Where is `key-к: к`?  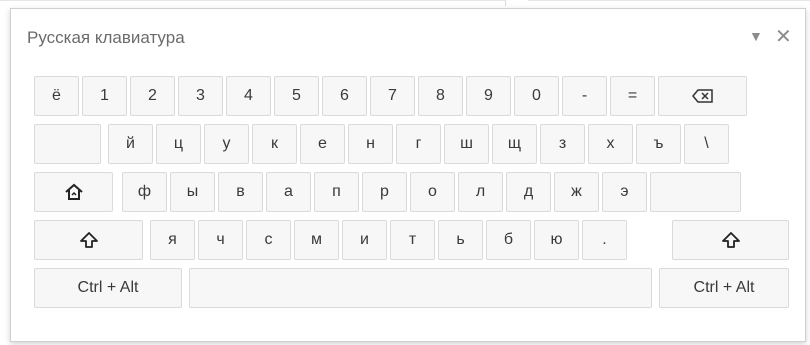 key-к: к is located at coordinates (274, 144).